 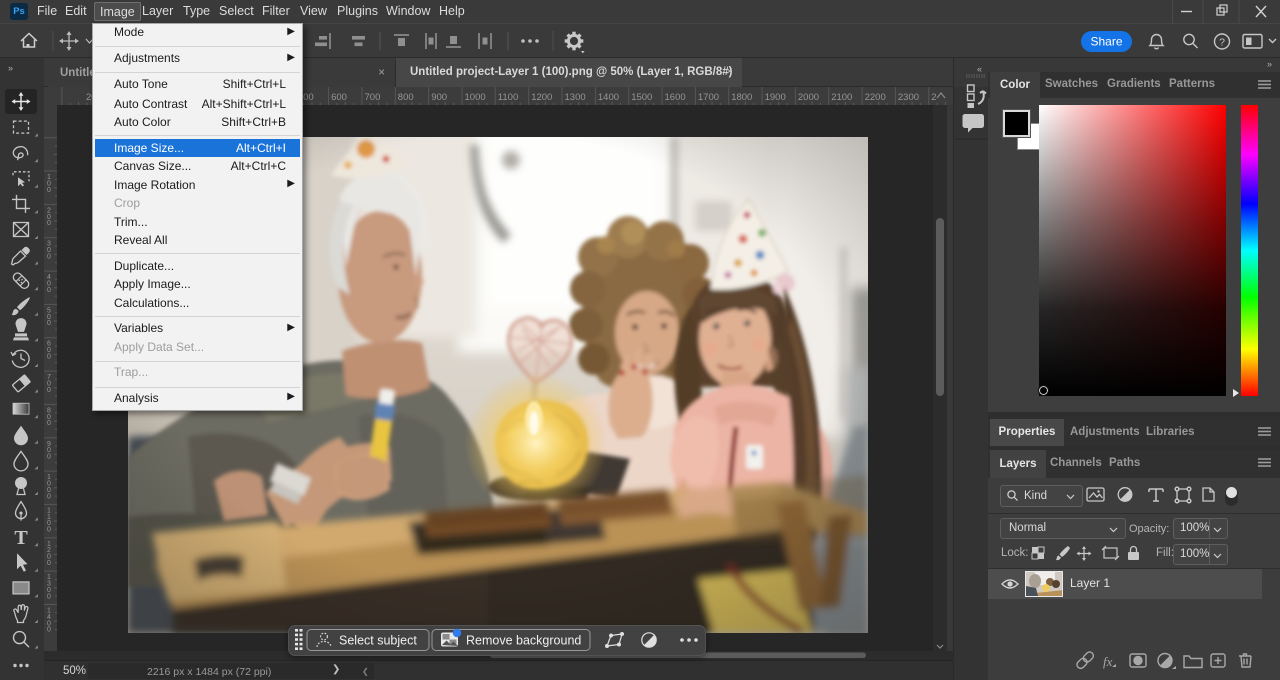 I want to click on svg-text: 2100, so click(x=841, y=97).